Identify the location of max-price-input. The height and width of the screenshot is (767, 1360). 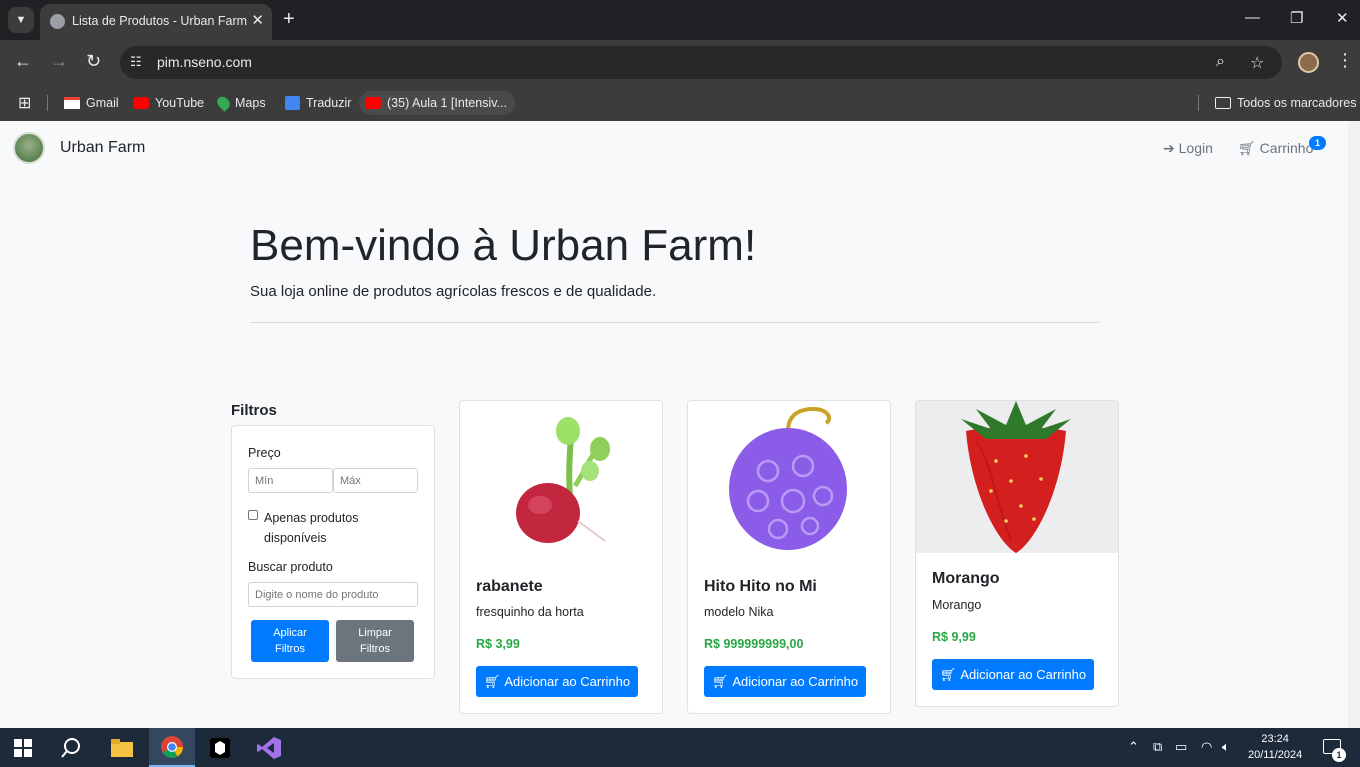
(375, 480).